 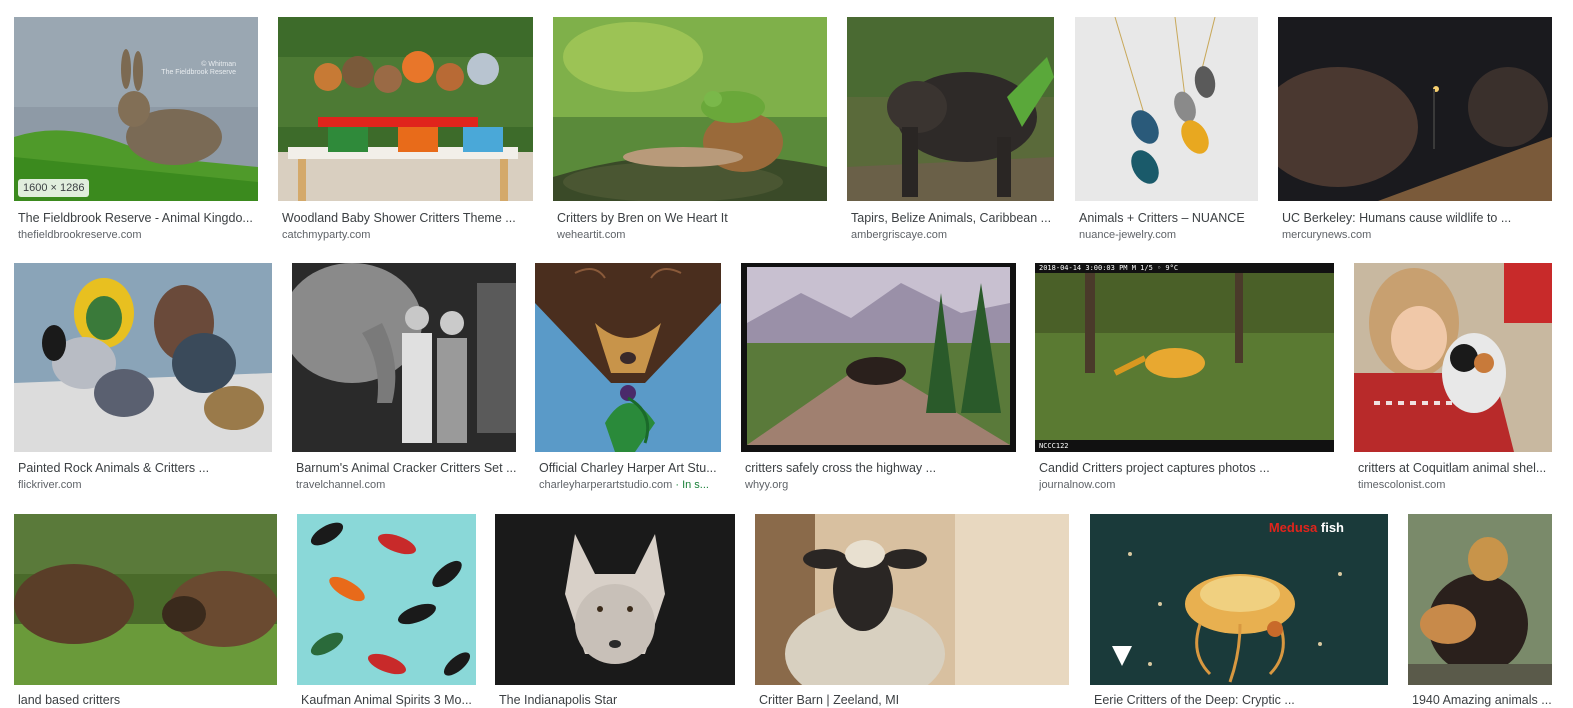 I want to click on rabbit-photo, so click(x=136, y=109).